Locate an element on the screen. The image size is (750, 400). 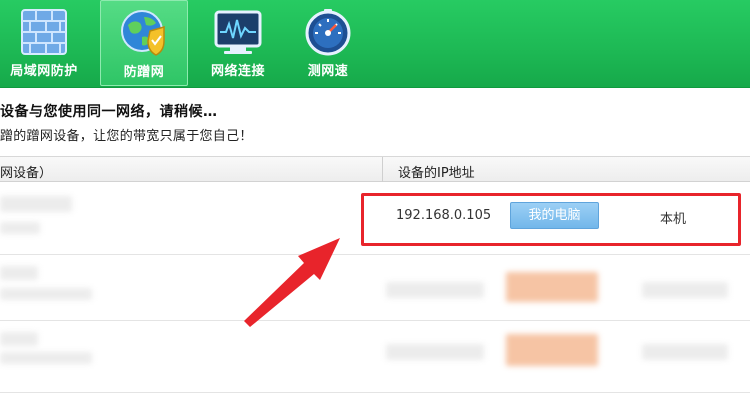
tool-label: 测网速 is located at coordinates (328, 71).